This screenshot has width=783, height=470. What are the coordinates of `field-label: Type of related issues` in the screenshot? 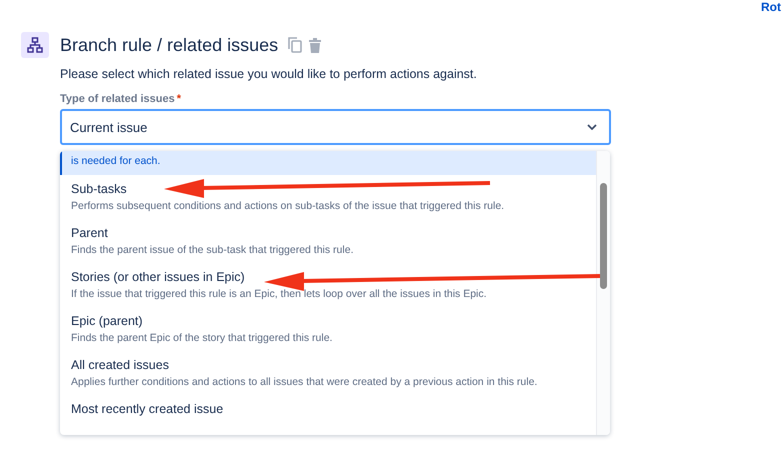 It's located at (117, 99).